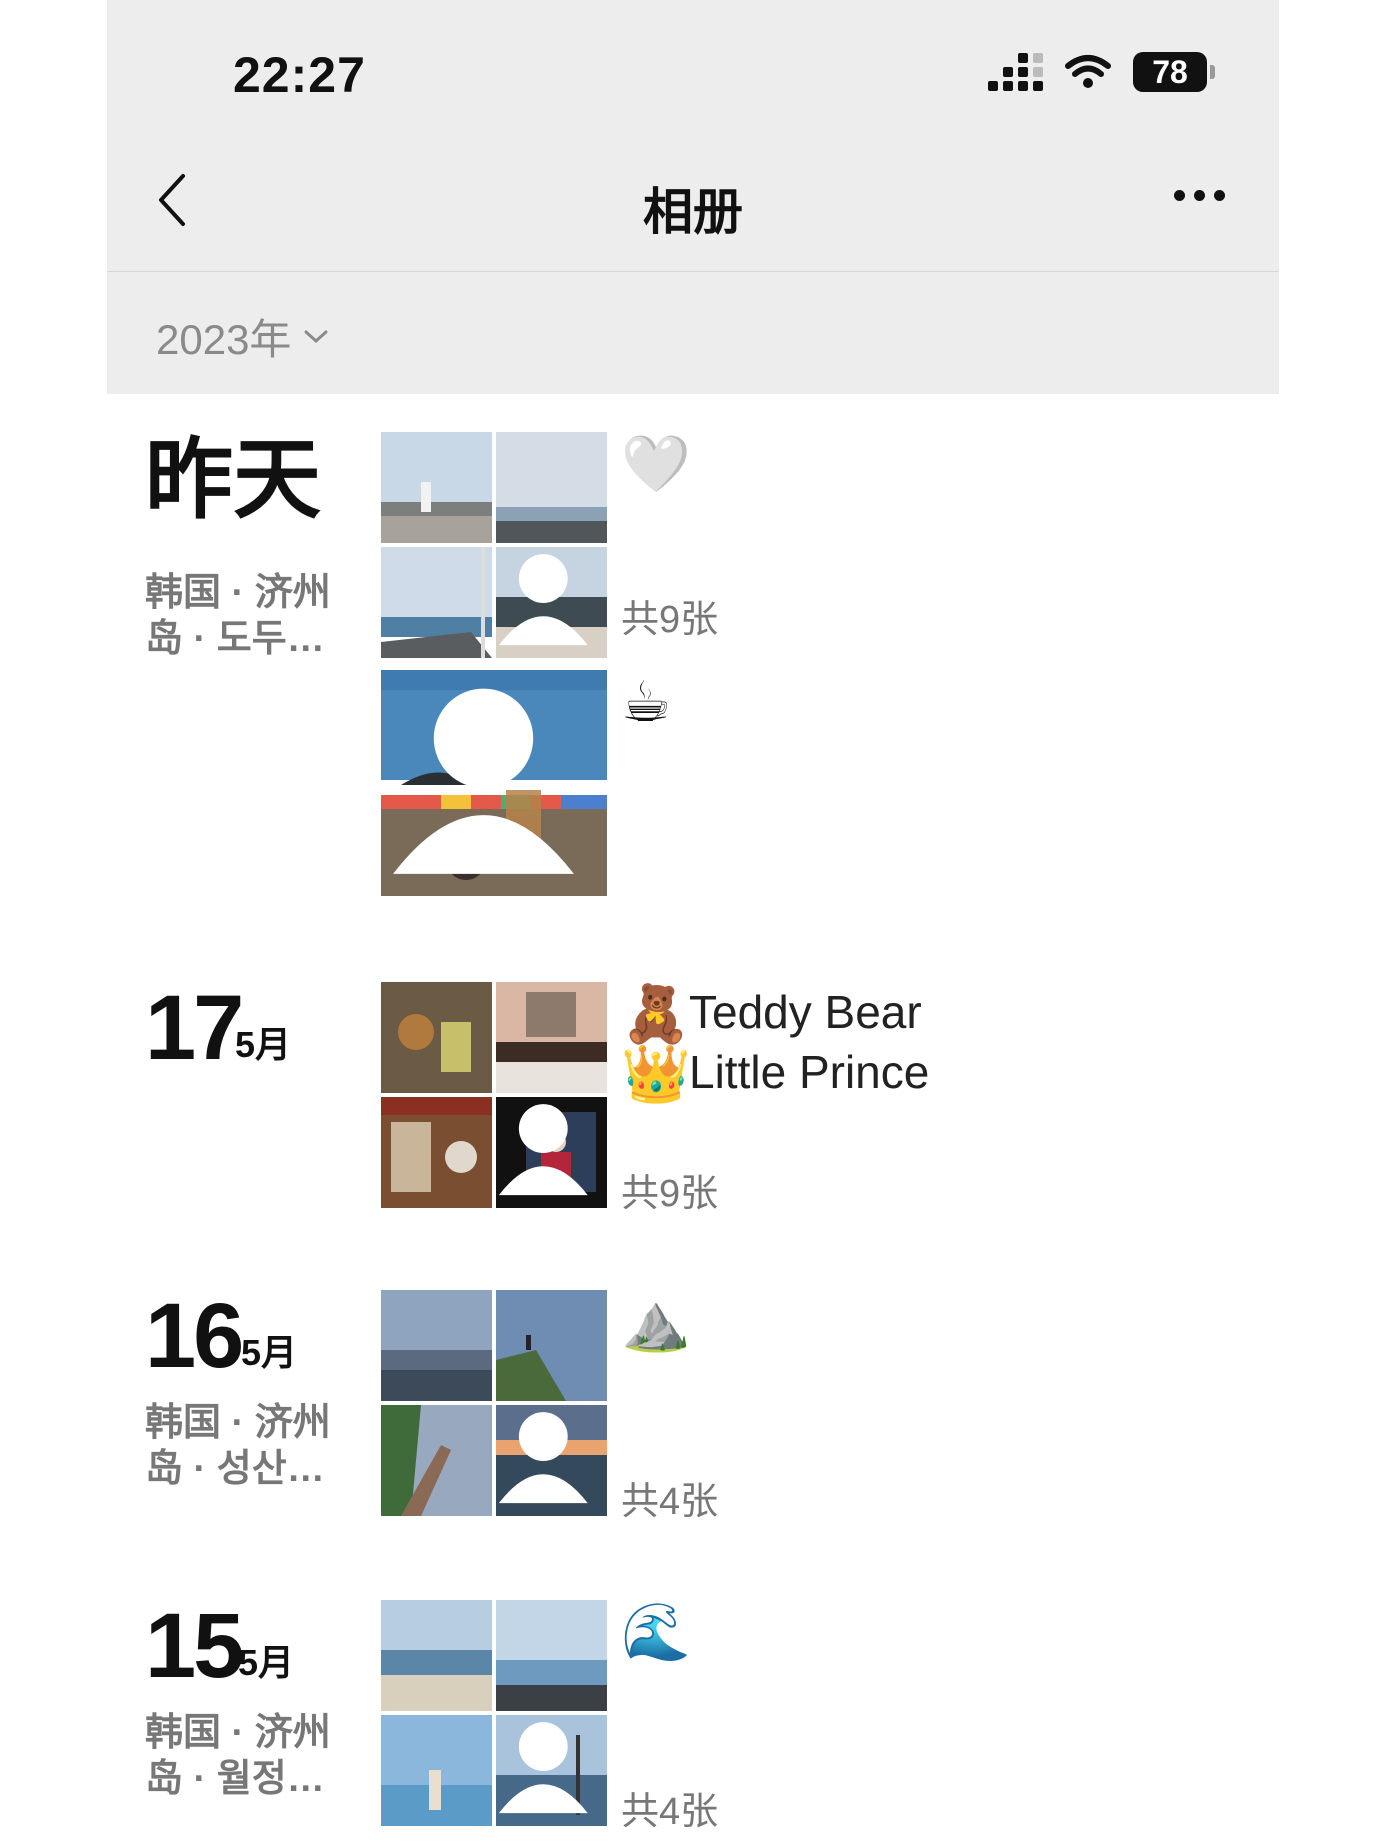  Describe the element at coordinates (805, 1012) in the screenshot. I see `post-caption: Teddy Bear` at that location.